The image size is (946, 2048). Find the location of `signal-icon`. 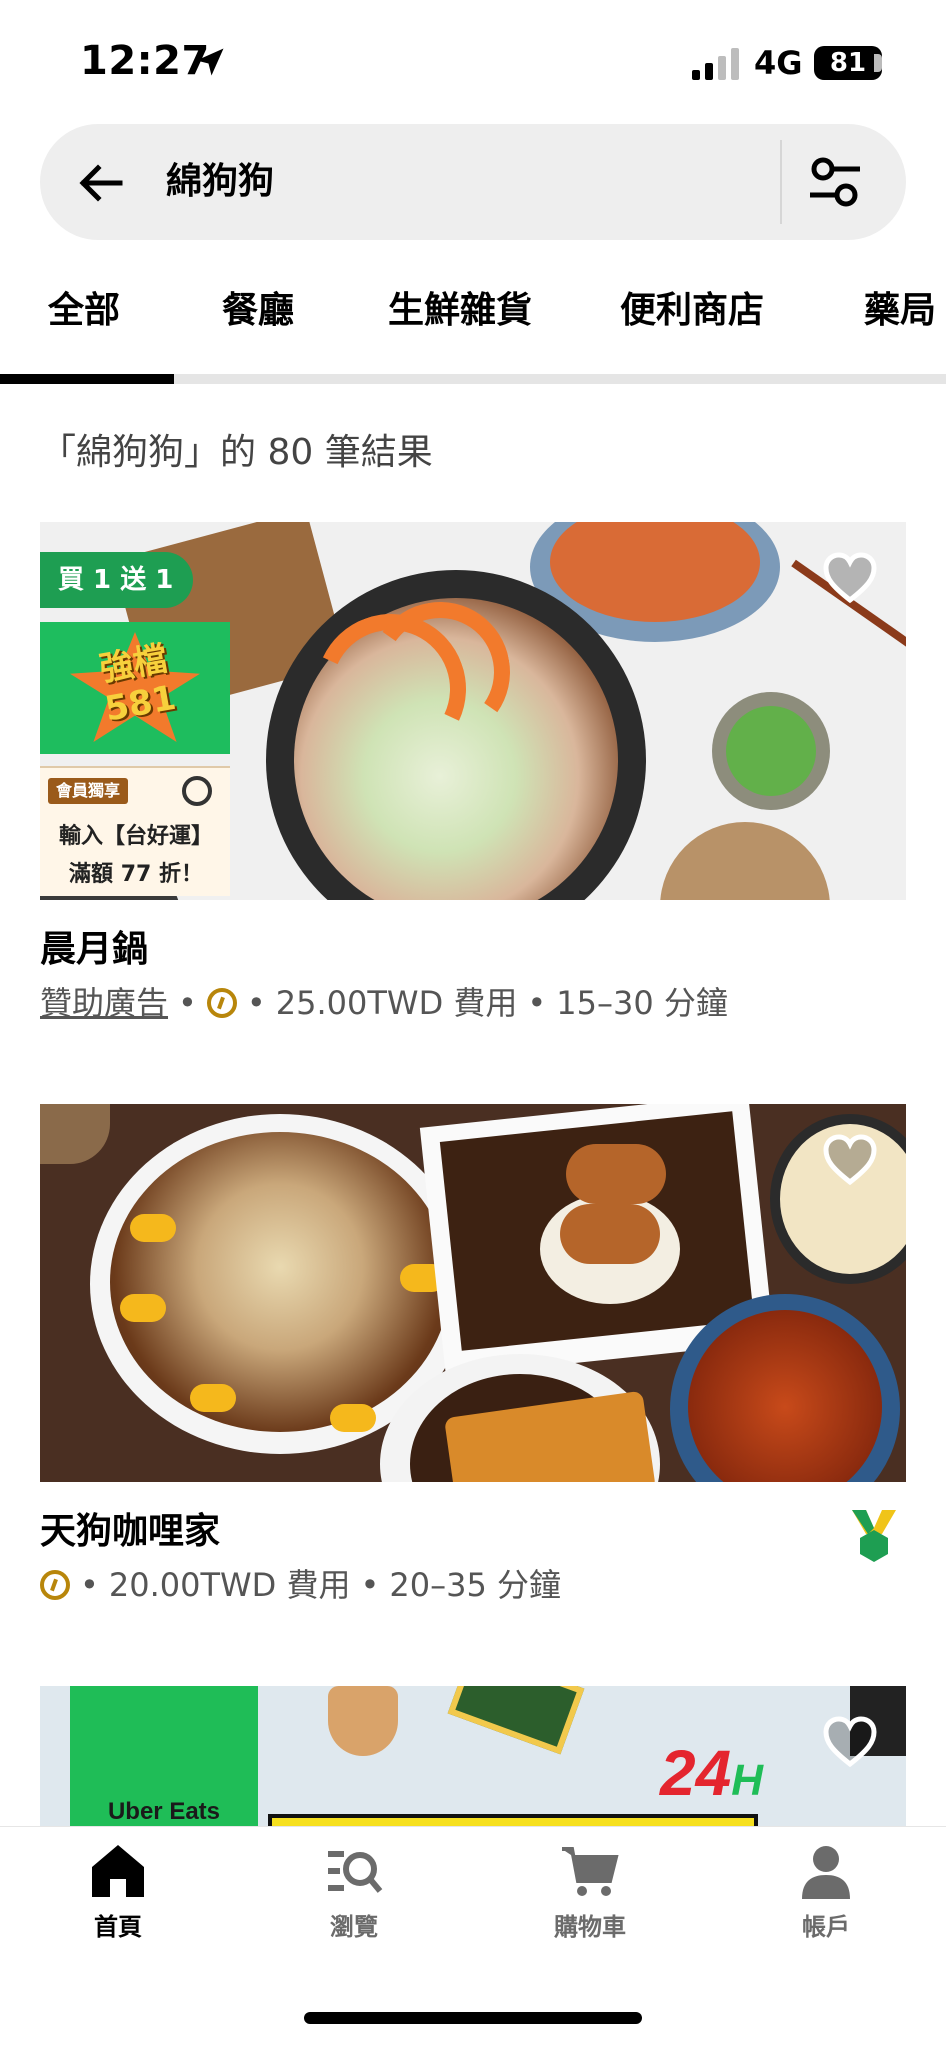

signal-icon is located at coordinates (715, 64).